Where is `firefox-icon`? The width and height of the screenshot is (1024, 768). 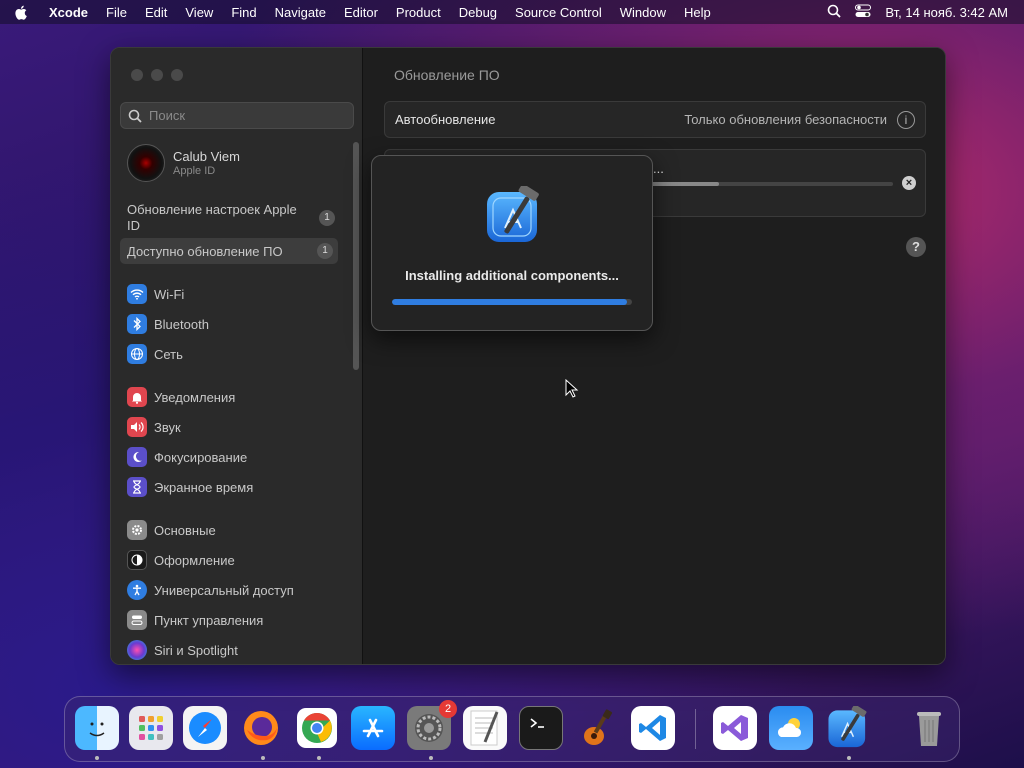
firefox-icon is located at coordinates (261, 728).